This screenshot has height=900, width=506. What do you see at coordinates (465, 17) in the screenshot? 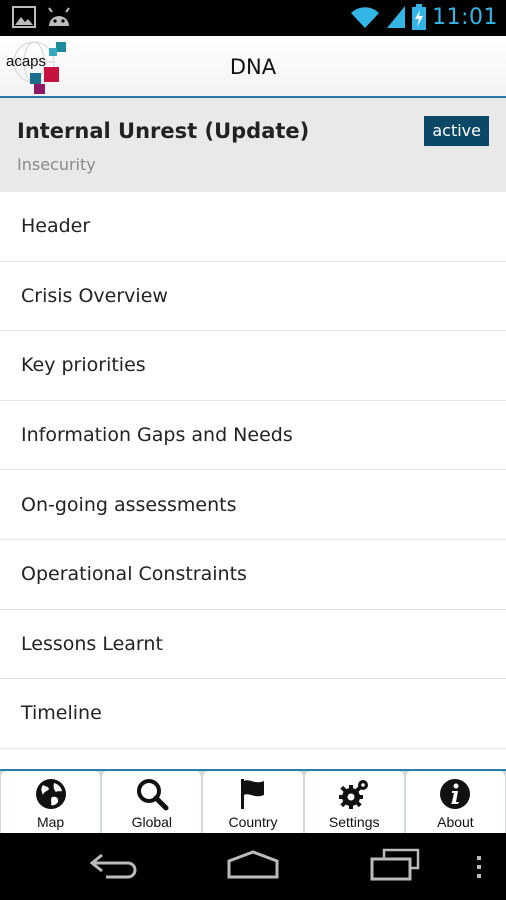
I see `clock: 11:01` at bounding box center [465, 17].